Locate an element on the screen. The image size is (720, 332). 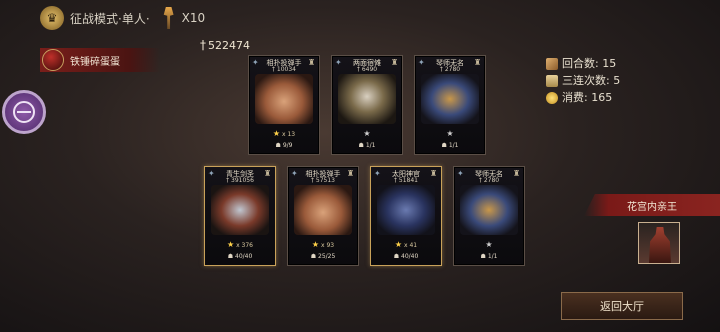
card-power: † 6490 is located at coordinates (367, 69).